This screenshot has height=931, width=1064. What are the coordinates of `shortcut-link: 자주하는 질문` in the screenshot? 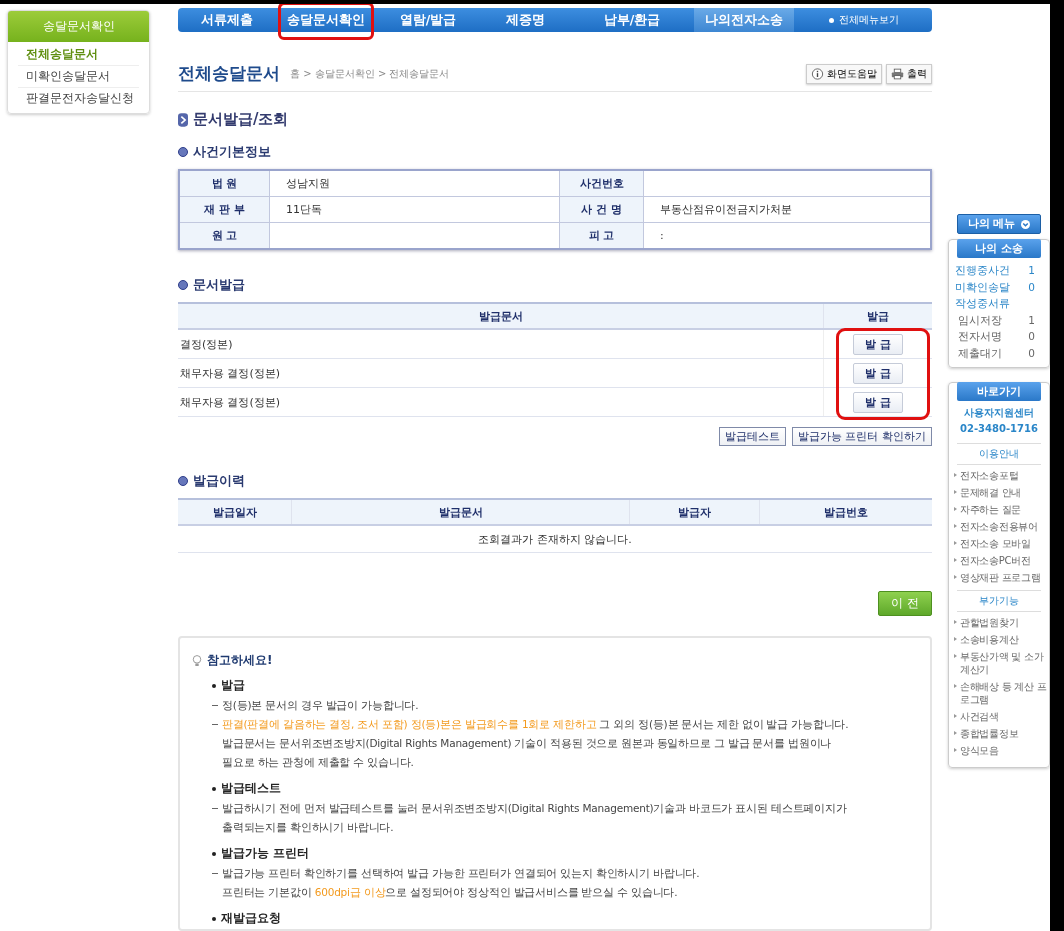 It's located at (991, 509).